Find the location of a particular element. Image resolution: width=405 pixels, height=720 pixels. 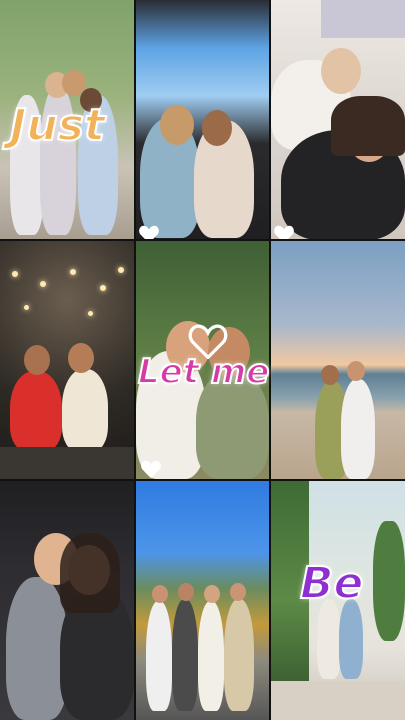

tile-party-lights is located at coordinates (67, 360).